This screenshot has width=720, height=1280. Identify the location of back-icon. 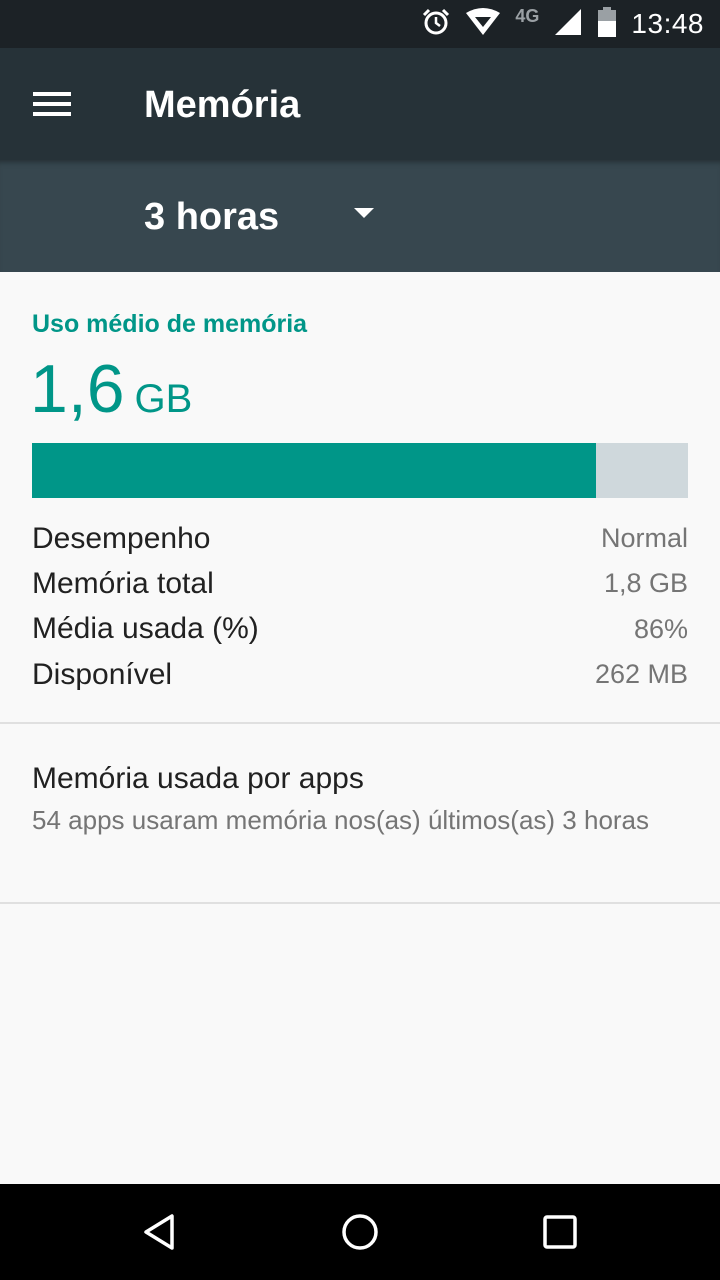
(160, 1232).